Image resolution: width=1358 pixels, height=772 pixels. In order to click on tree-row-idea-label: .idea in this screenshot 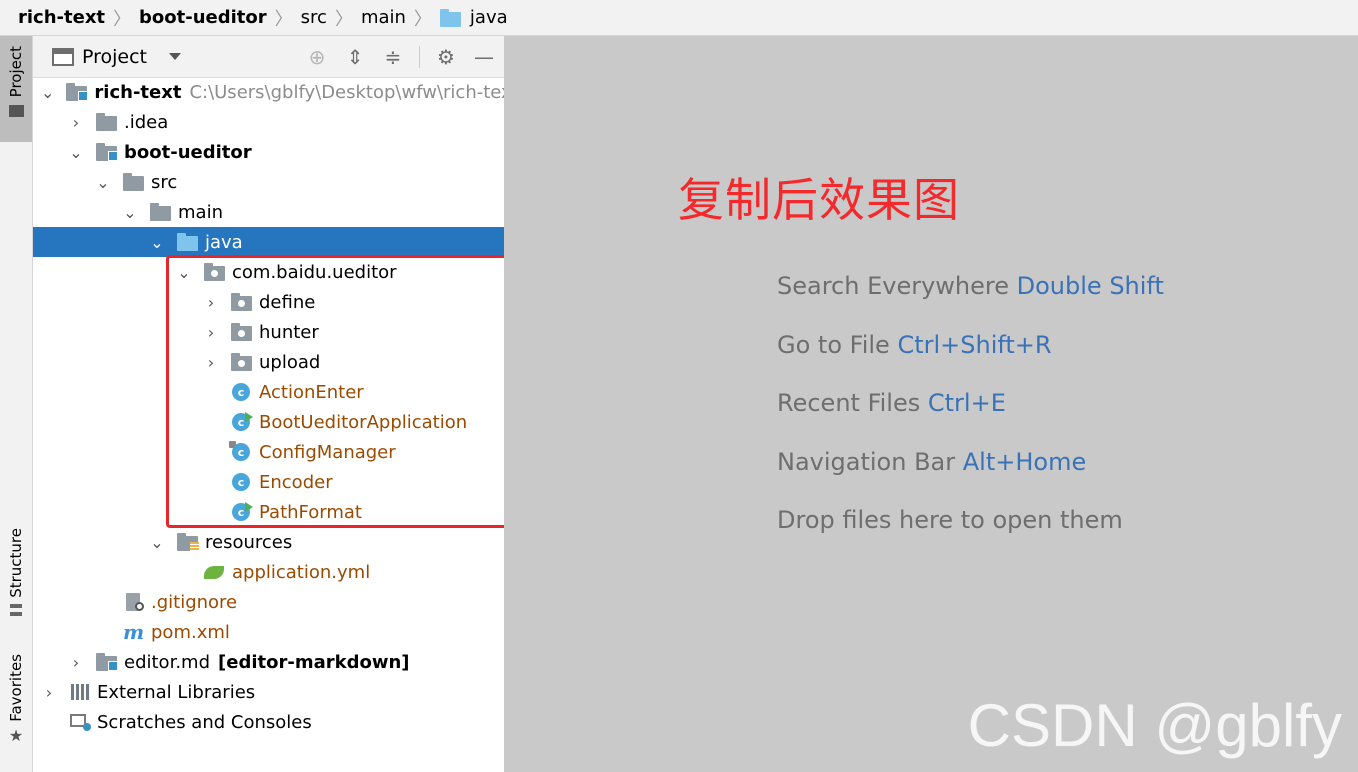, I will do `click(146, 122)`.